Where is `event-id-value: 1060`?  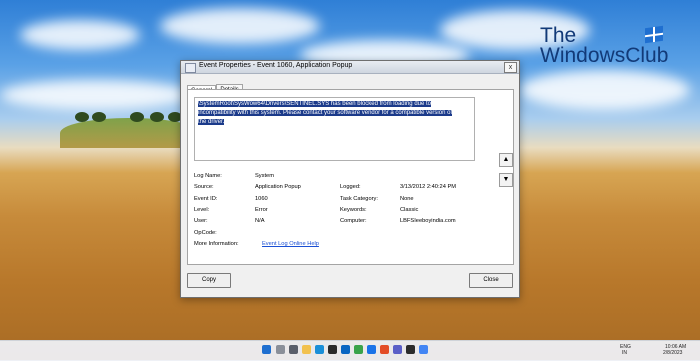 event-id-value: 1060 is located at coordinates (261, 199).